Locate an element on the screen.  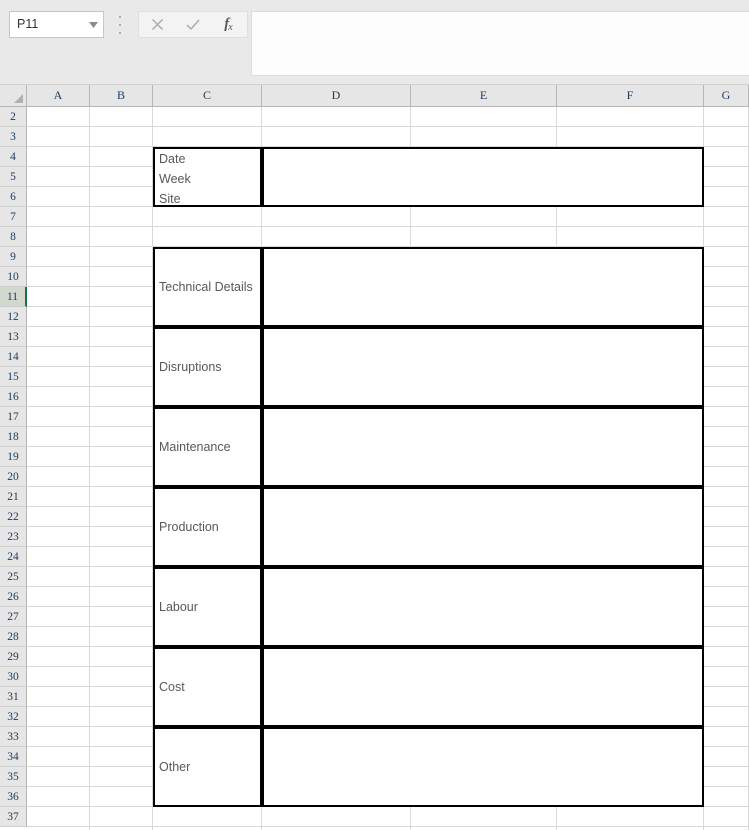
row-header-5: 5 is located at coordinates (13, 177).